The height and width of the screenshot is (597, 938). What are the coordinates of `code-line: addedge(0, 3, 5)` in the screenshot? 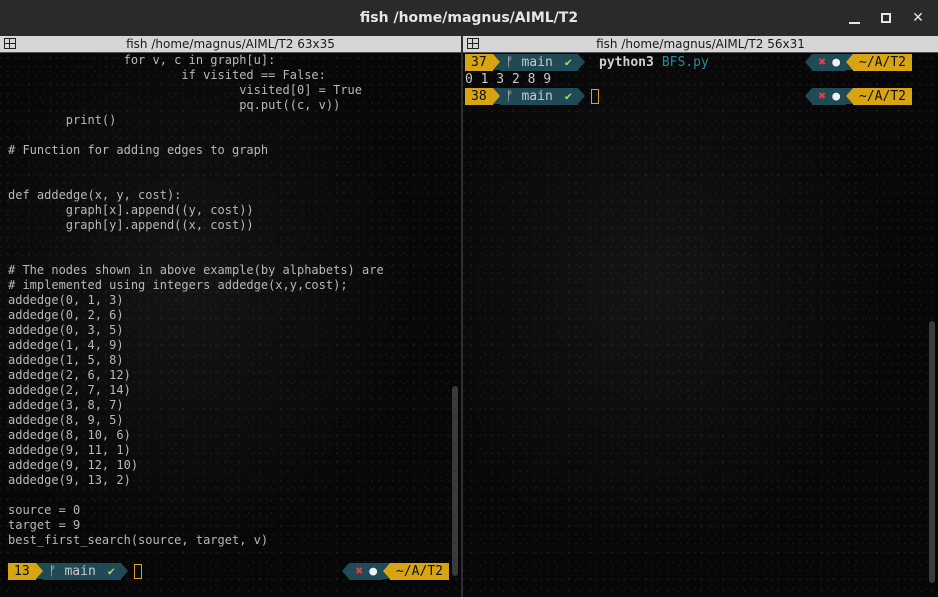 It's located at (66, 330).